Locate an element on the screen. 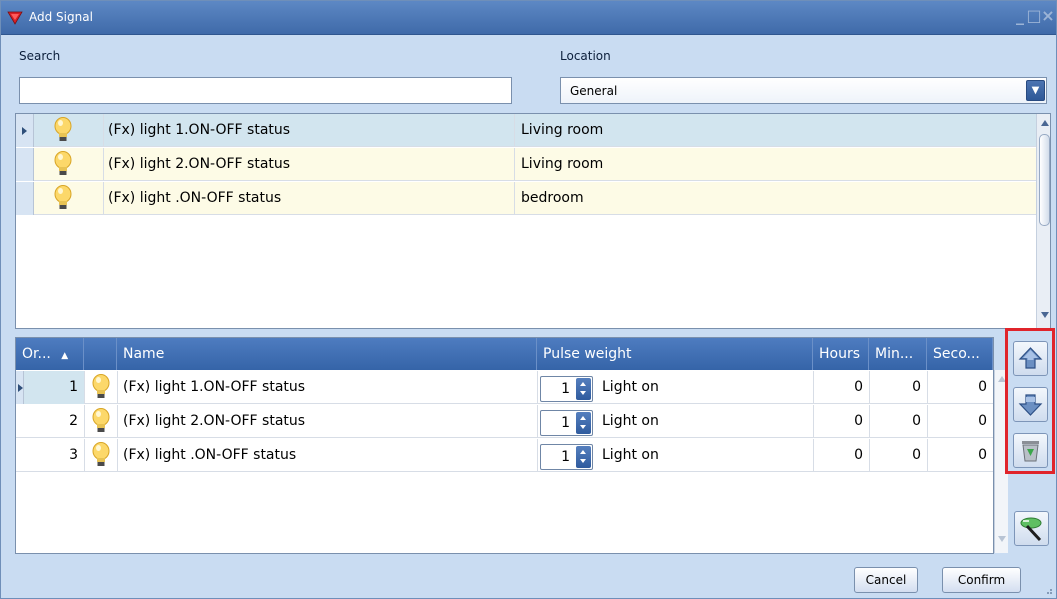 The width and height of the screenshot is (1057, 599). signal-name: (Fx) light .ON-OFF status is located at coordinates (195, 198).